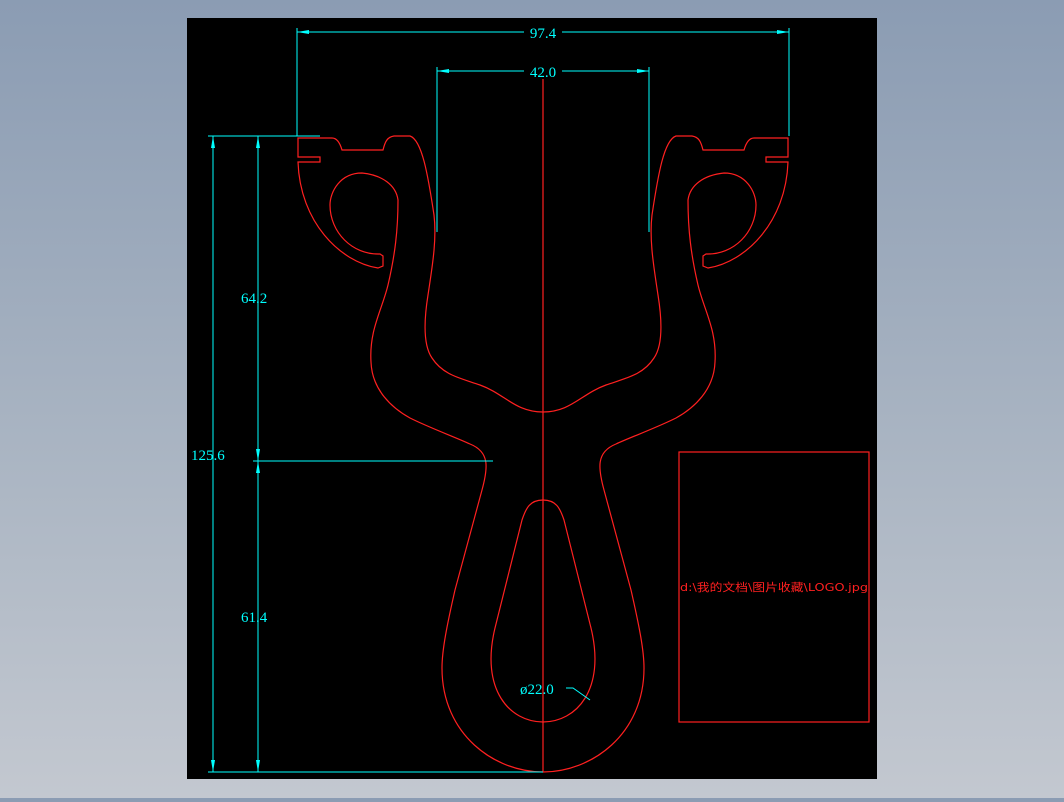  Describe the element at coordinates (208, 456) in the screenshot. I see `dim-overall-height-label: 125.6` at that location.